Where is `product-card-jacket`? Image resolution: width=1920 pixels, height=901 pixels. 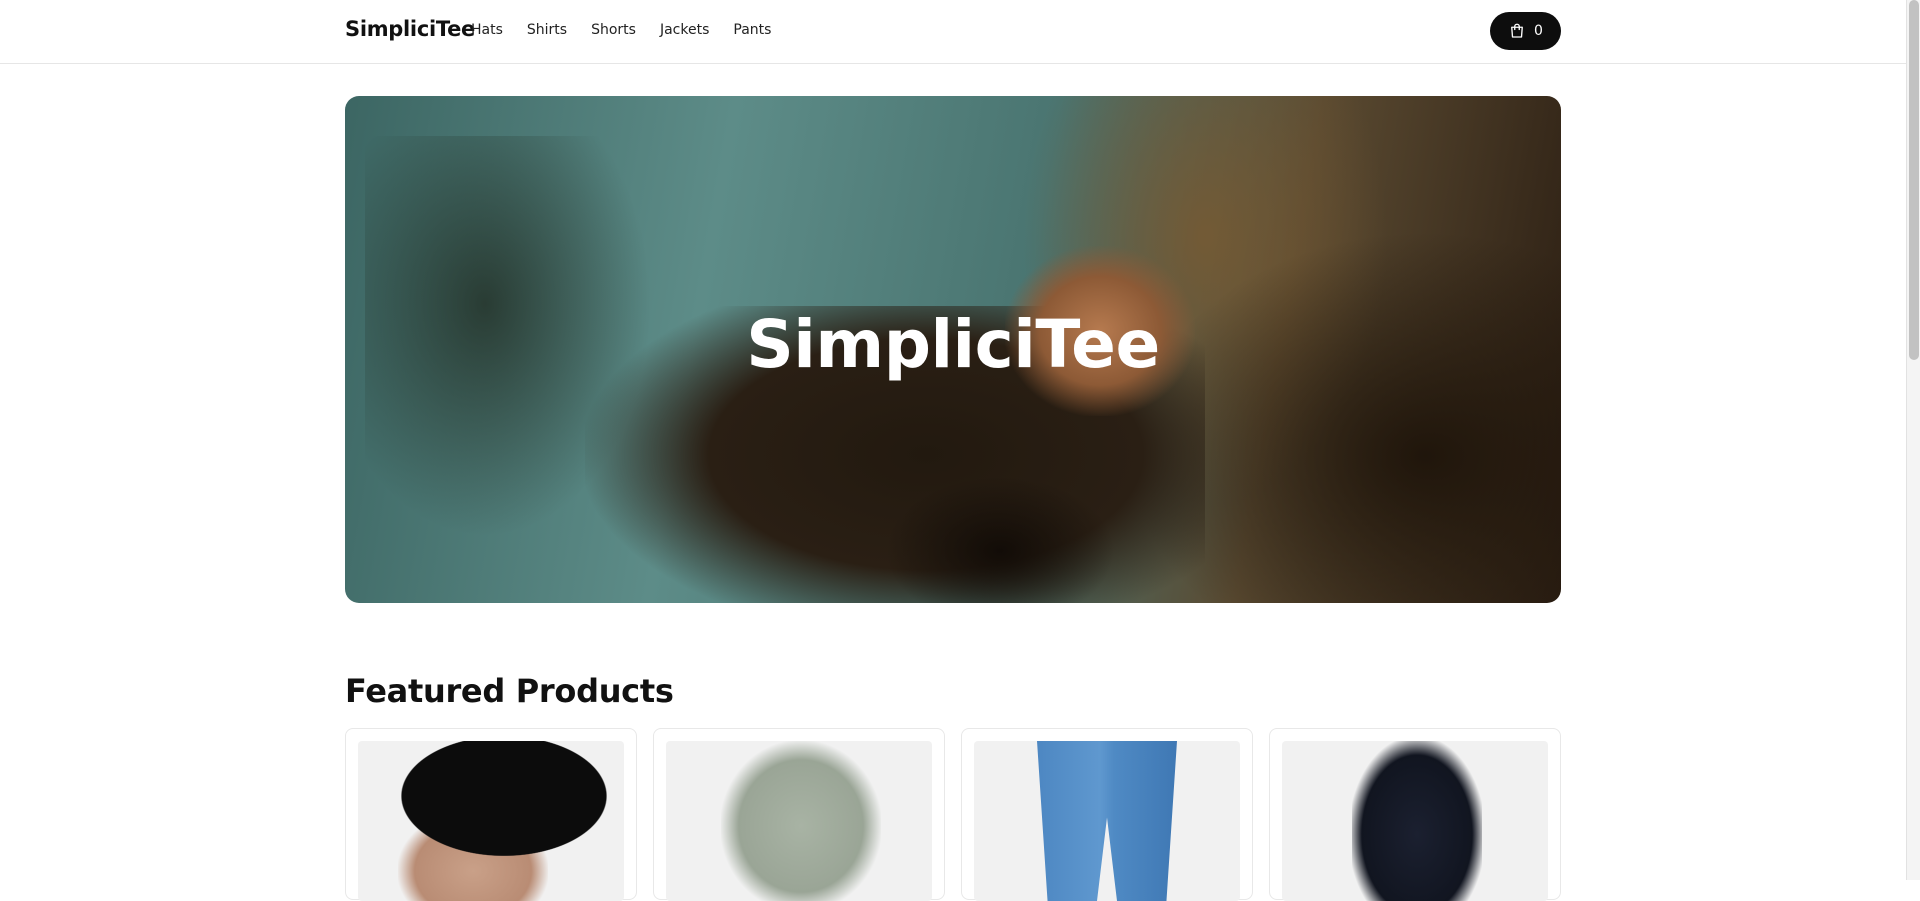 product-card-jacket is located at coordinates (1415, 814).